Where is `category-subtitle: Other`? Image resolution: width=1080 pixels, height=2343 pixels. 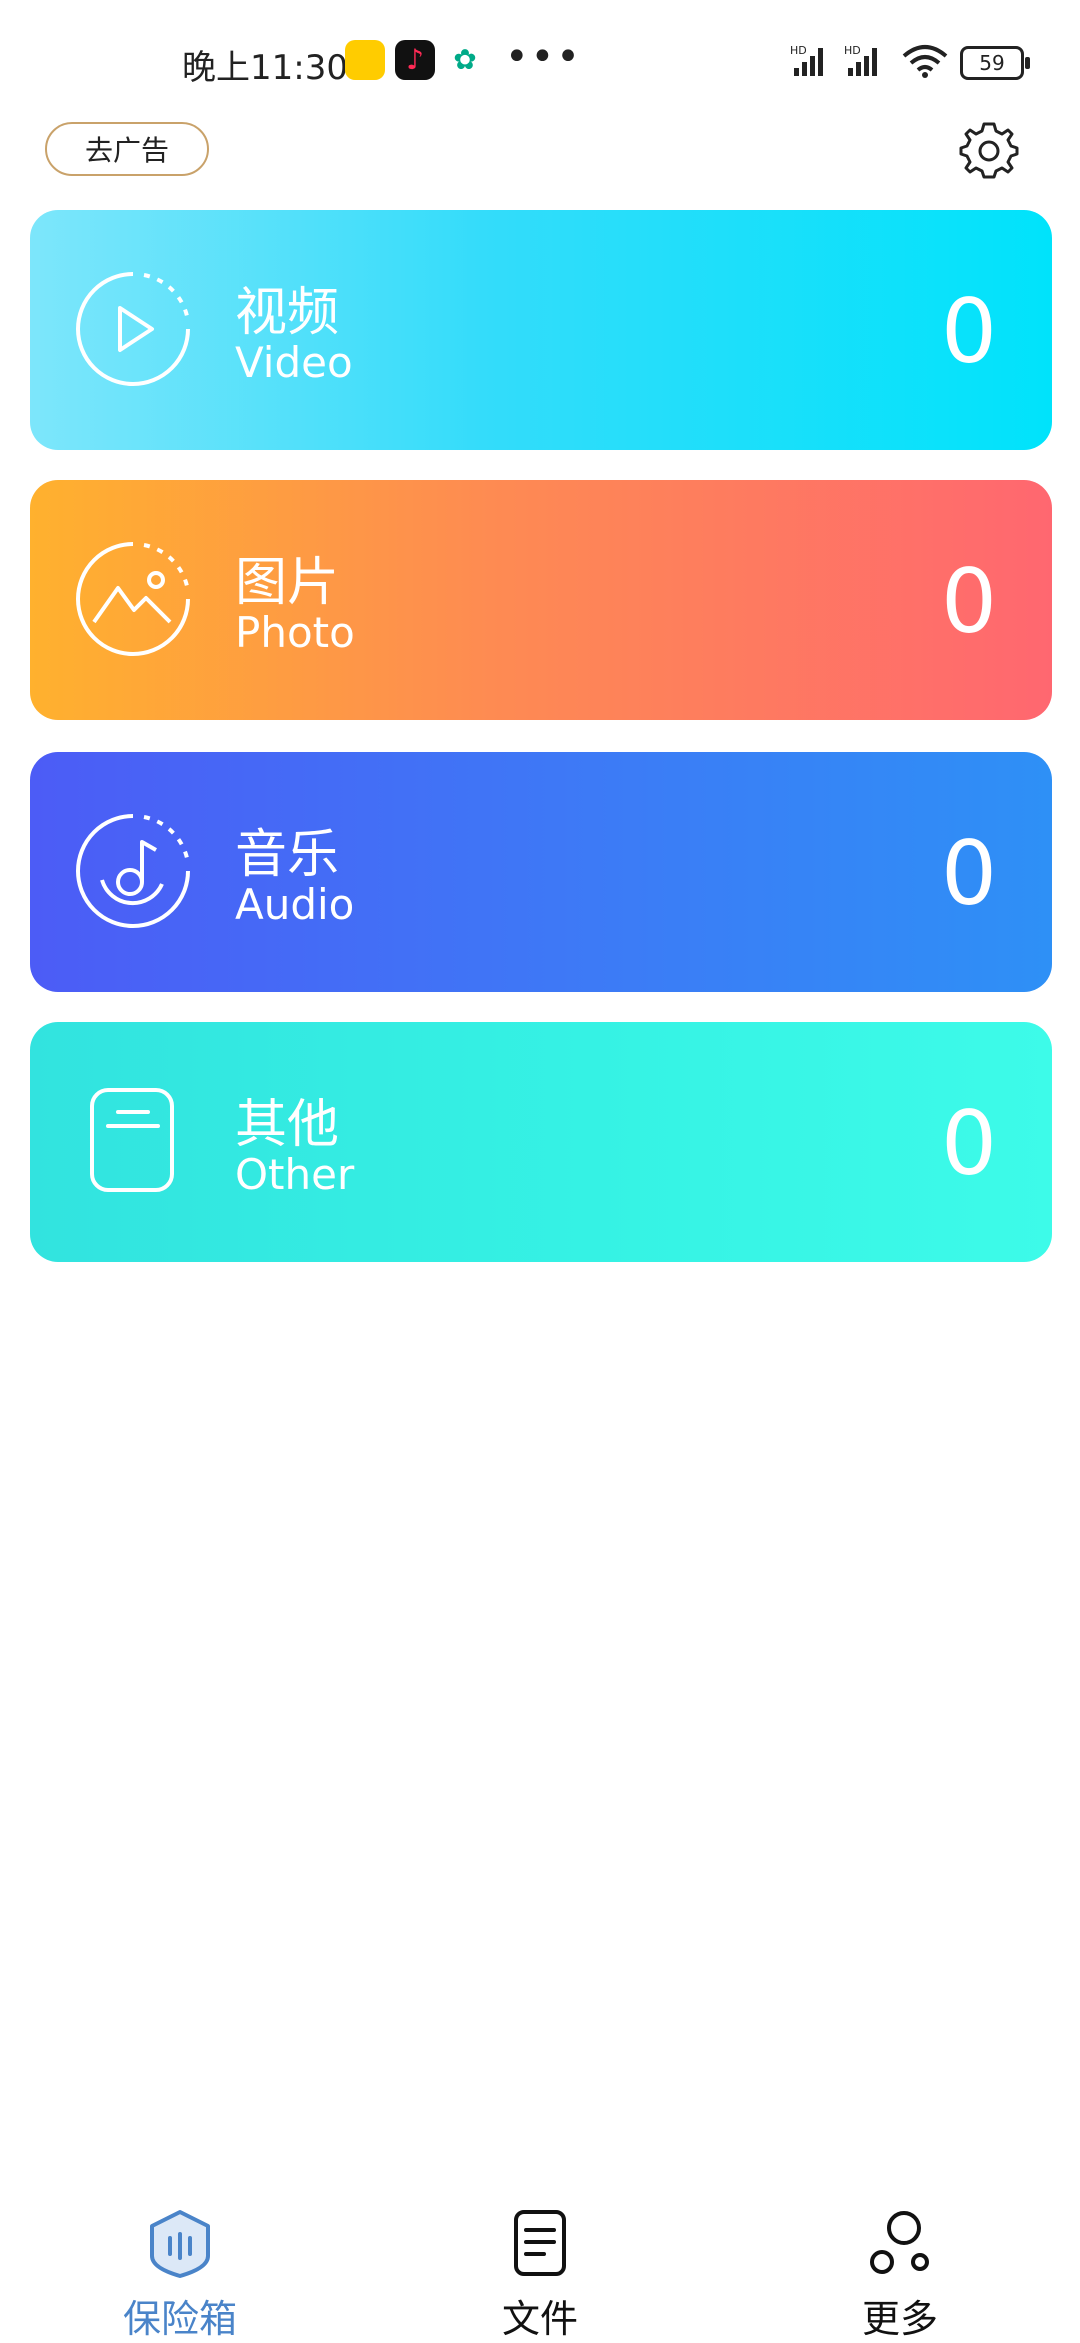 category-subtitle: Other is located at coordinates (295, 1174).